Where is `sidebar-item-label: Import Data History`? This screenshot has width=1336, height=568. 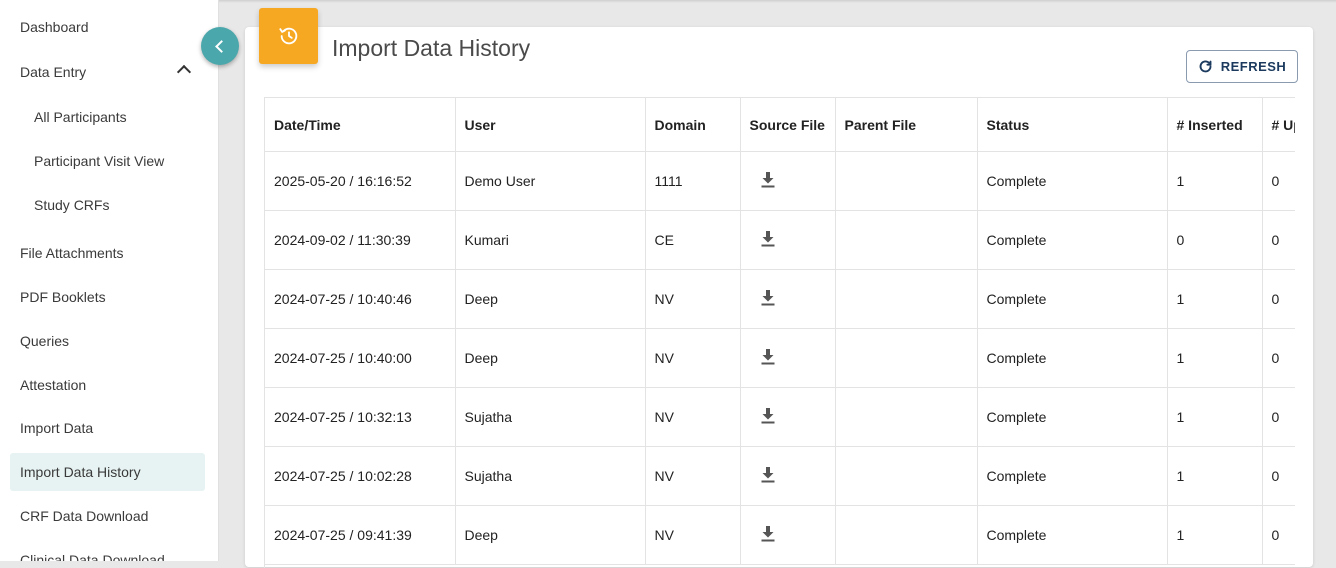 sidebar-item-label: Import Data History is located at coordinates (80, 472).